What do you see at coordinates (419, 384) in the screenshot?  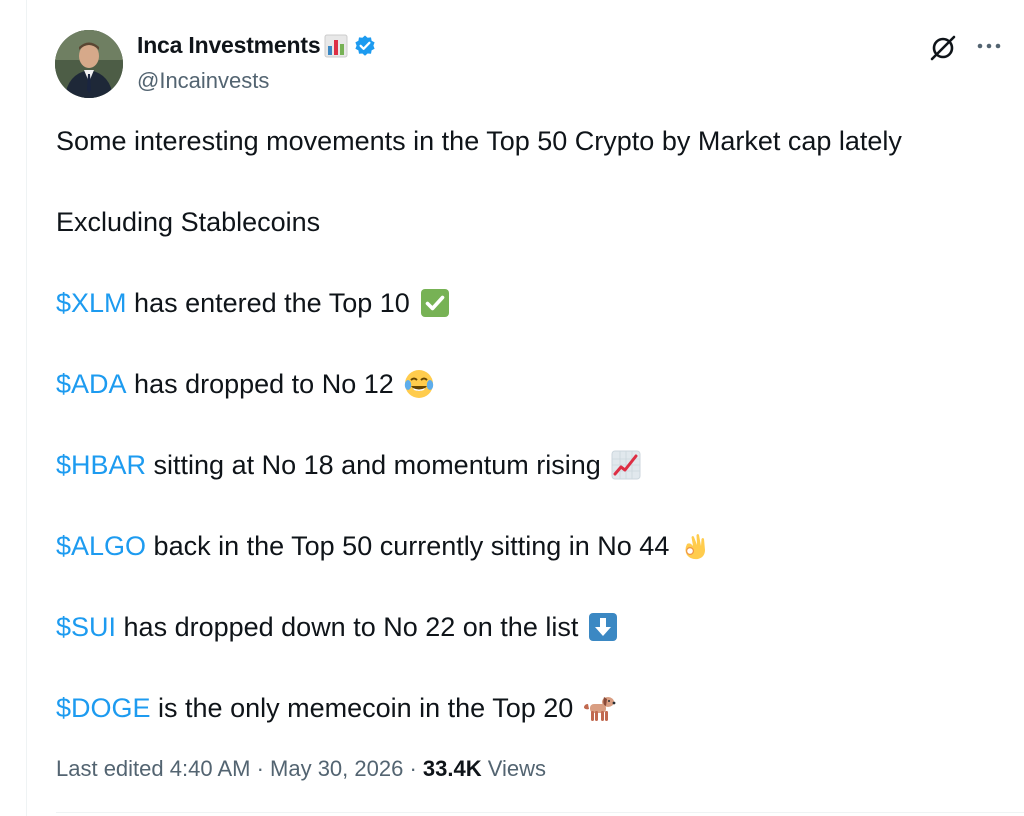 I see `tears-of-joy-emoji-icon` at bounding box center [419, 384].